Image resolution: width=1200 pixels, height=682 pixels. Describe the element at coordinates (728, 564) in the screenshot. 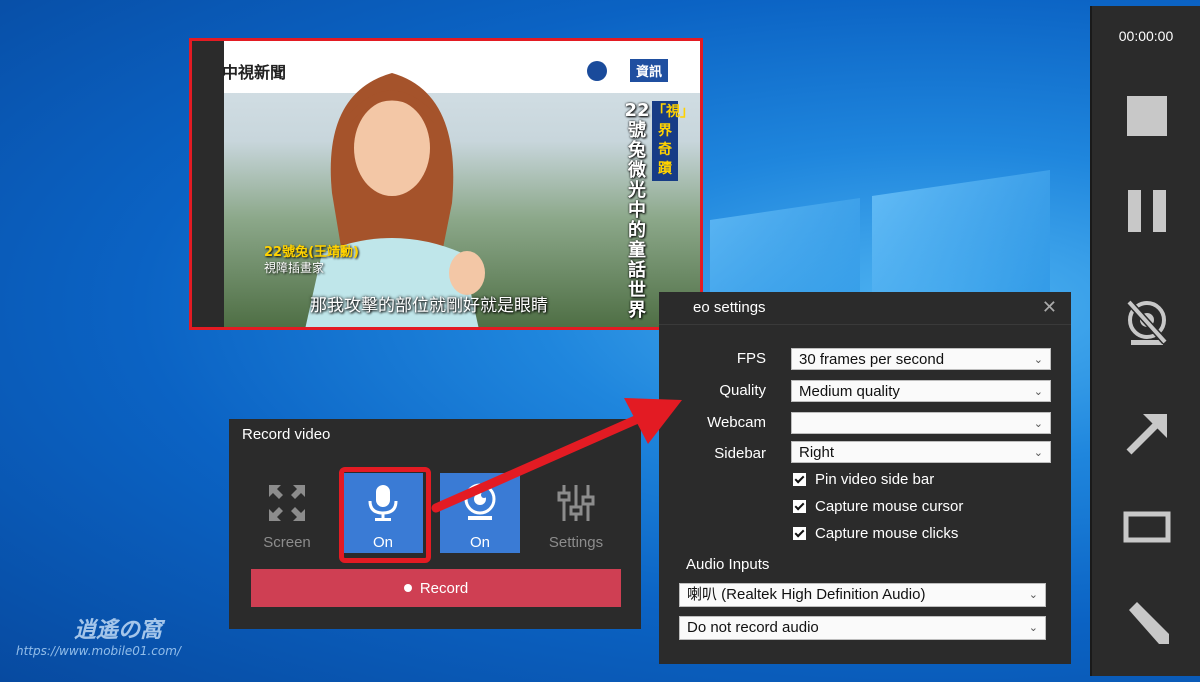

I see `audio-inputs-label: Audio Inputs` at that location.